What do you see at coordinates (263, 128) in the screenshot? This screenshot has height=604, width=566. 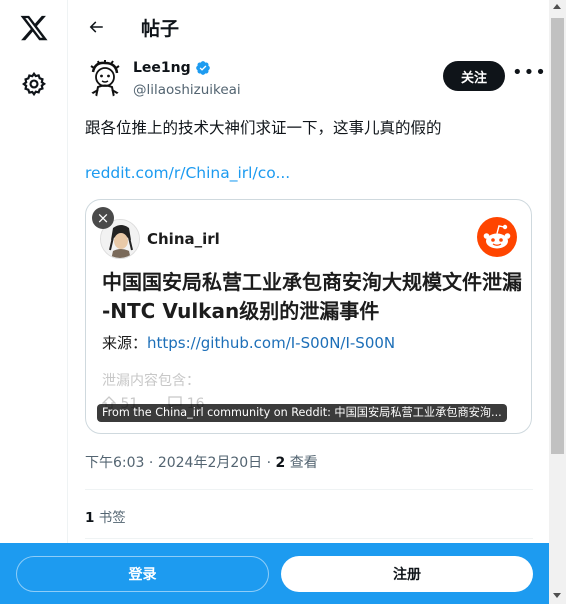 I see `post-text: 跟各位推上的技术大神们求证一下，这事儿真的假的` at bounding box center [263, 128].